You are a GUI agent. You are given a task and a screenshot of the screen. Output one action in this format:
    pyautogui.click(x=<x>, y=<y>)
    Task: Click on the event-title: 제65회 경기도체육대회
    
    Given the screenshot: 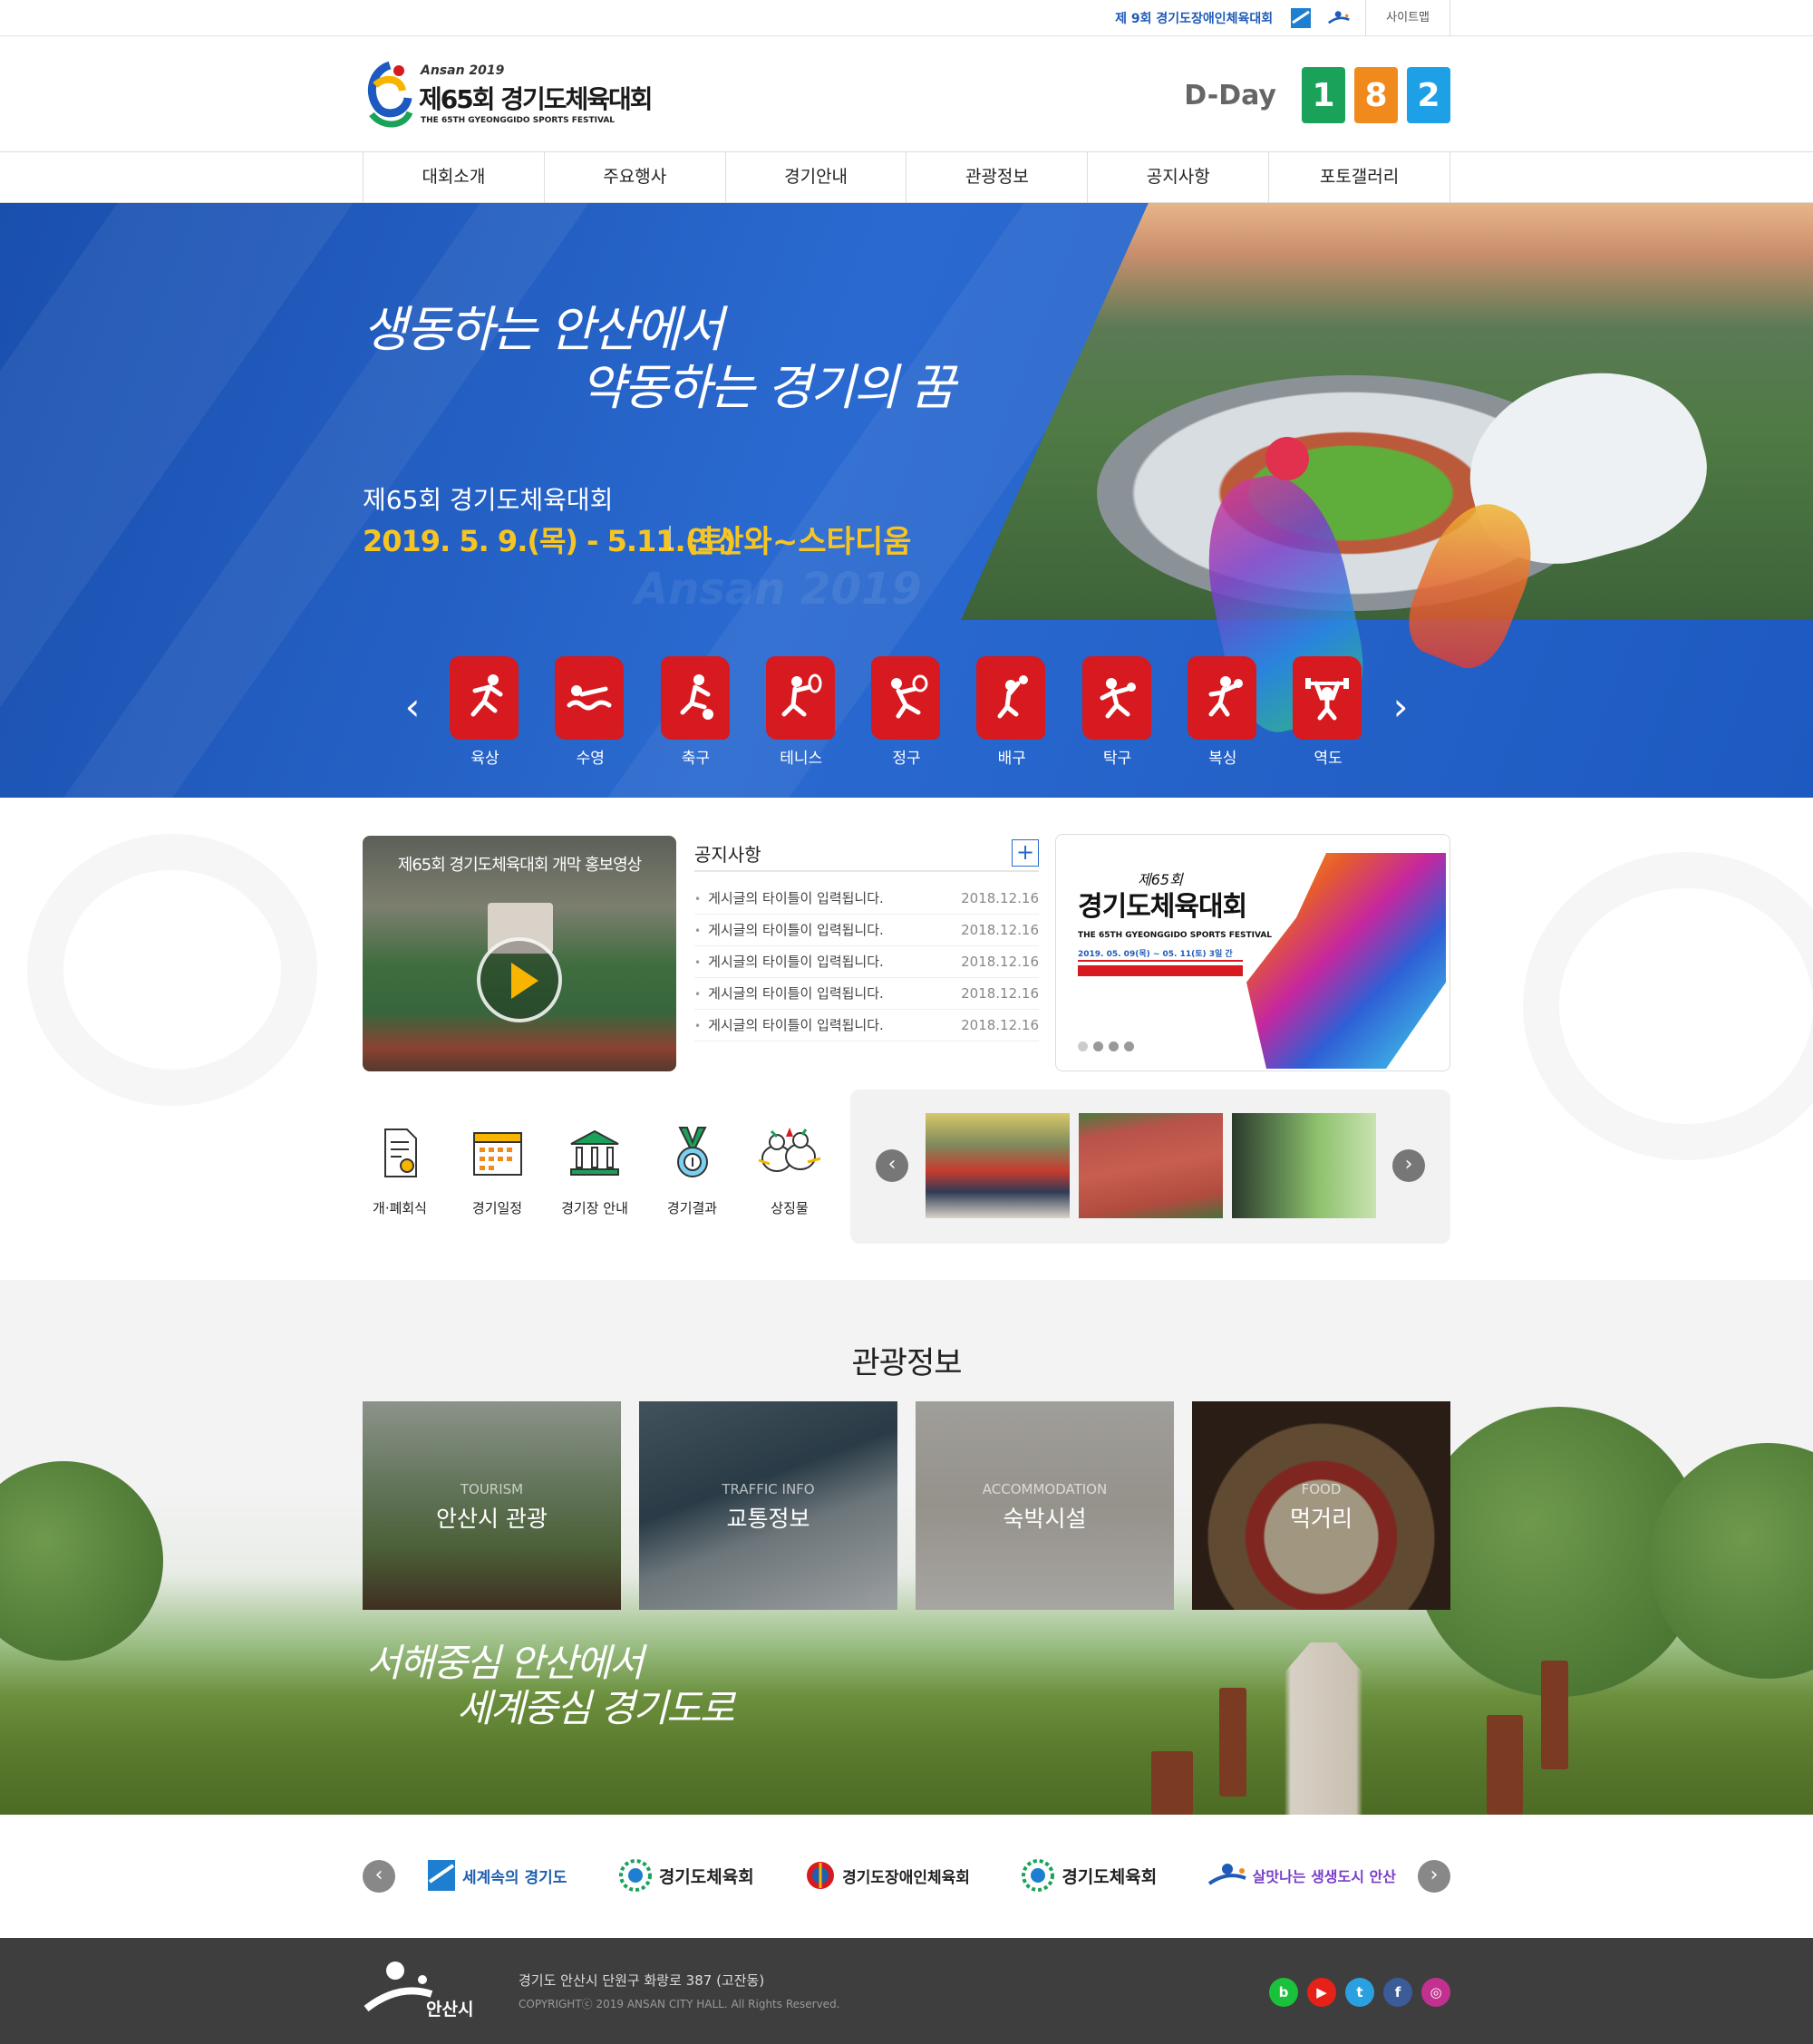 What is the action you would take?
    pyautogui.click(x=488, y=500)
    